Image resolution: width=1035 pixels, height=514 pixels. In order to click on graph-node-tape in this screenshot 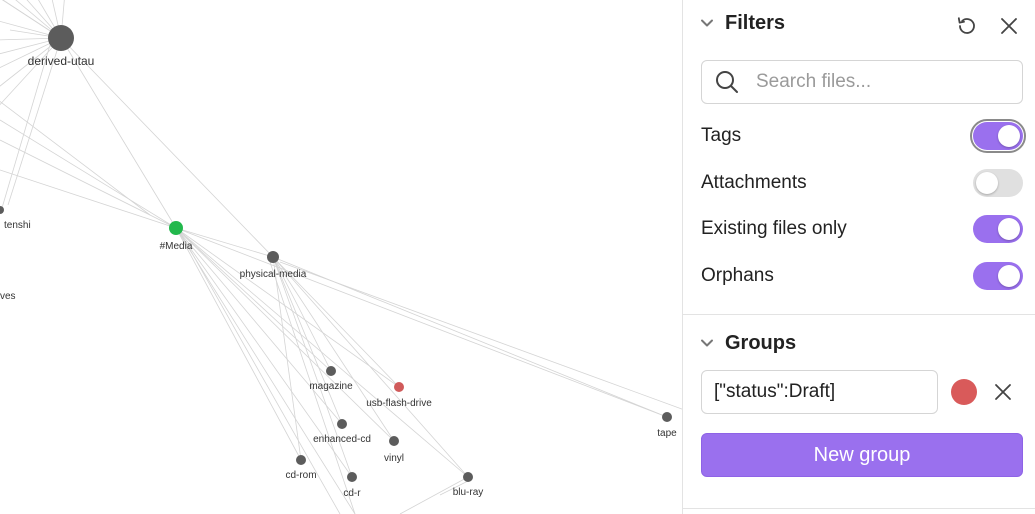, I will do `click(667, 417)`.